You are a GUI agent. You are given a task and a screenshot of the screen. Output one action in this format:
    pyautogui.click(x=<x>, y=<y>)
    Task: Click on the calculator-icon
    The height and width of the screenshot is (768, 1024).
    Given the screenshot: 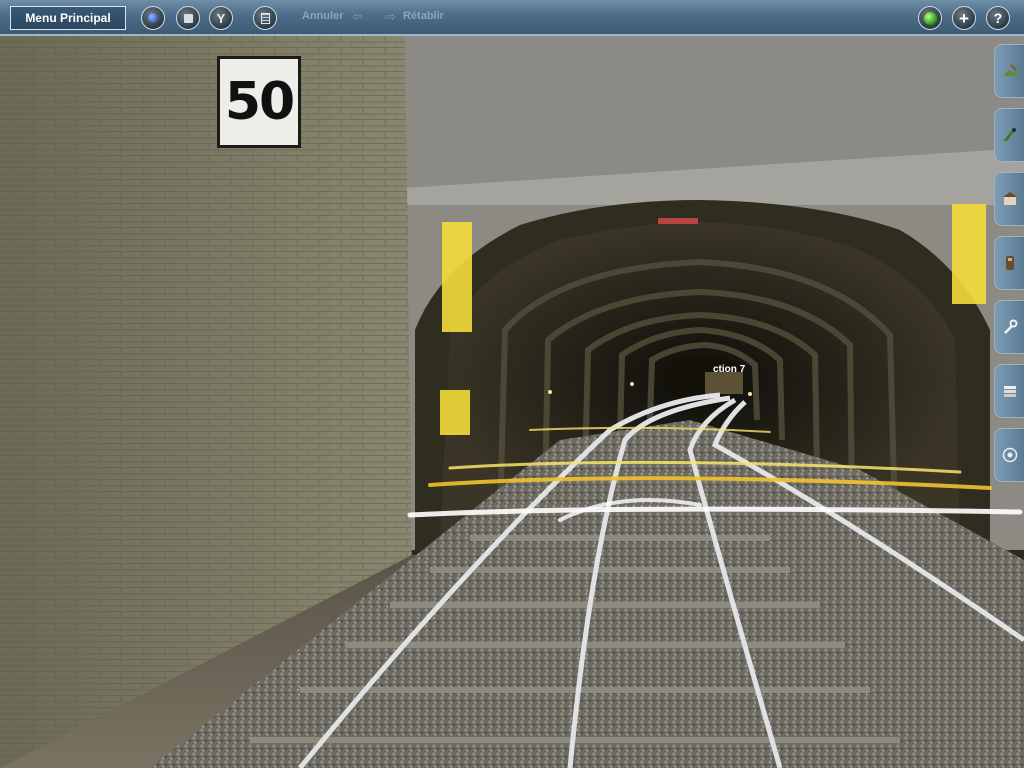 What is the action you would take?
    pyautogui.click(x=265, y=18)
    